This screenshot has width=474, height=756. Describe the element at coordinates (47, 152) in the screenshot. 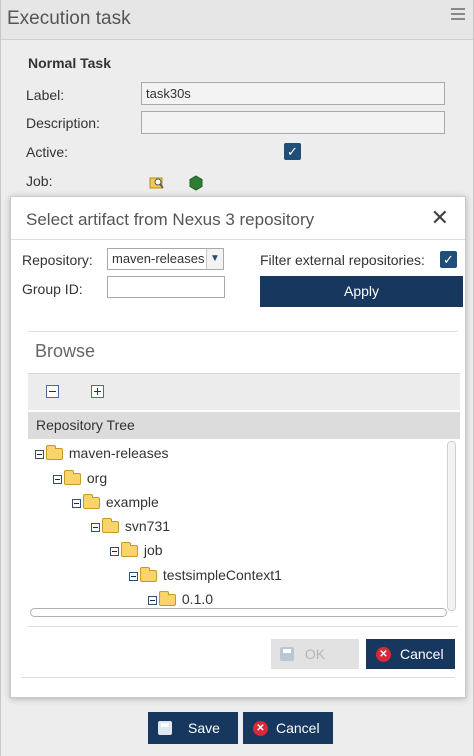

I see `active-field-label: Active:` at that location.